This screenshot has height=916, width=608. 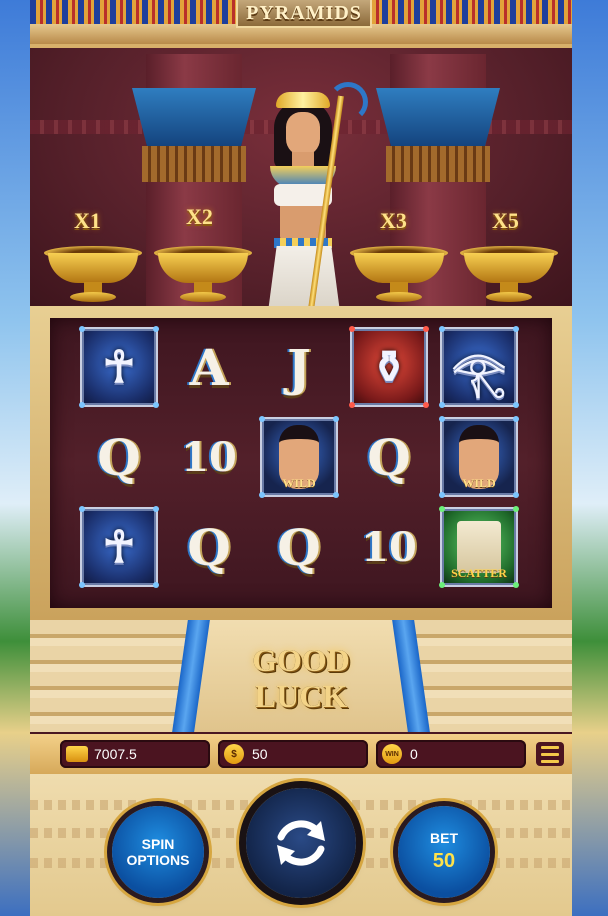 I want to click on reel-4-row-2: Q, so click(x=389, y=457).